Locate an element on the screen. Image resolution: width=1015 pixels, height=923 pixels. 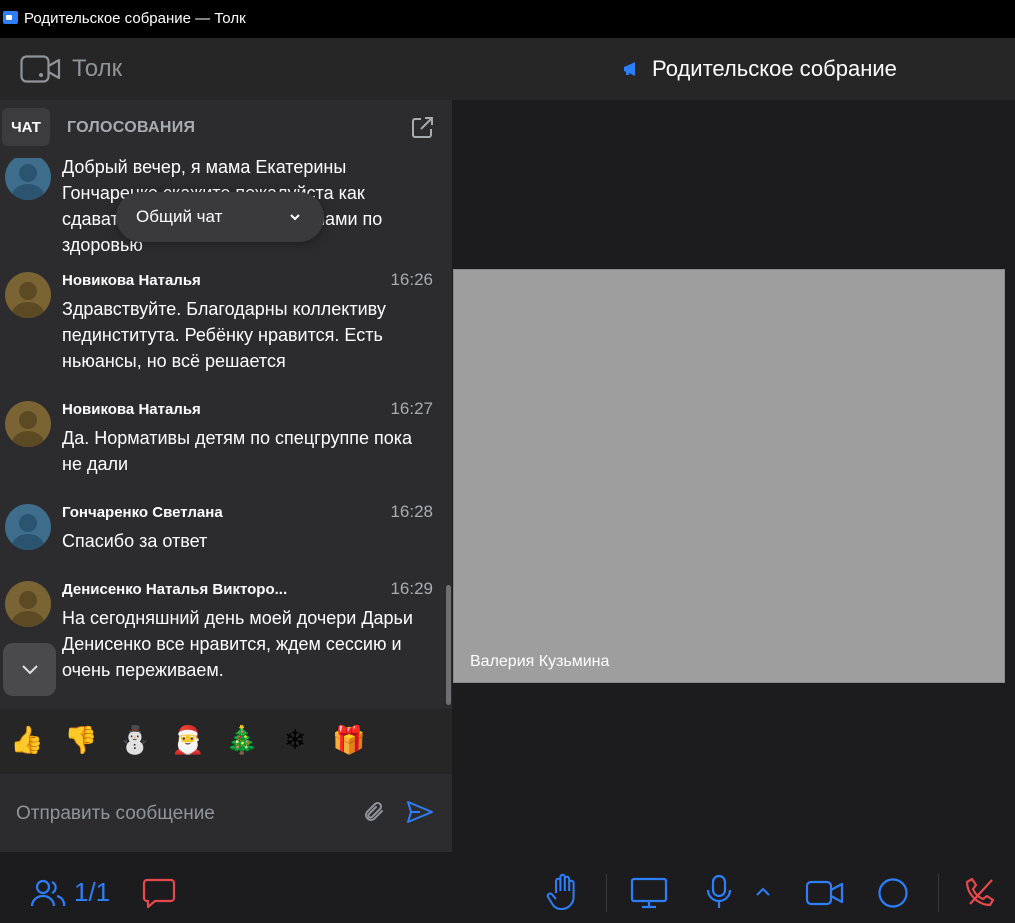
hang-up-button is located at coordinates (980, 892).